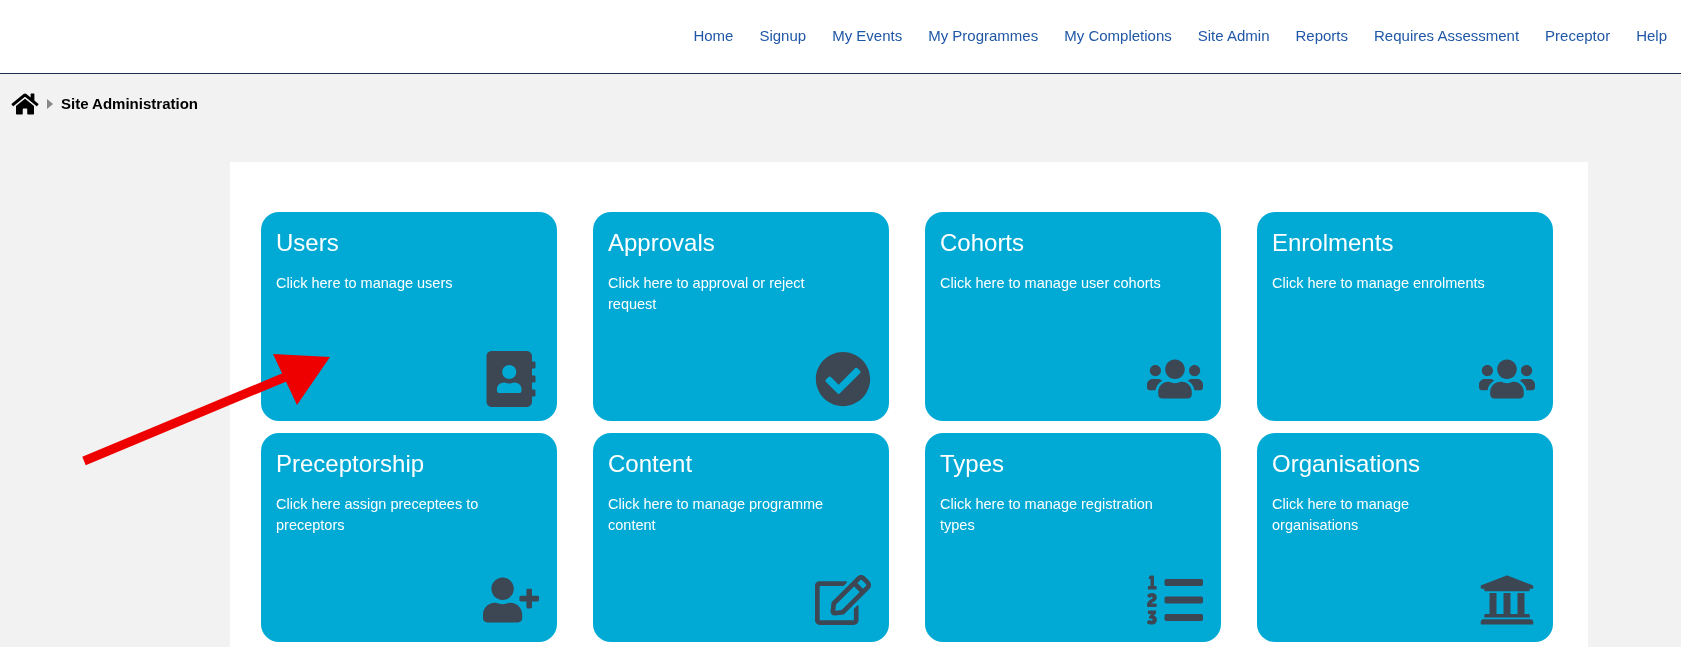  Describe the element at coordinates (1379, 283) in the screenshot. I see `tile-description: Click here to manage enrolments` at that location.